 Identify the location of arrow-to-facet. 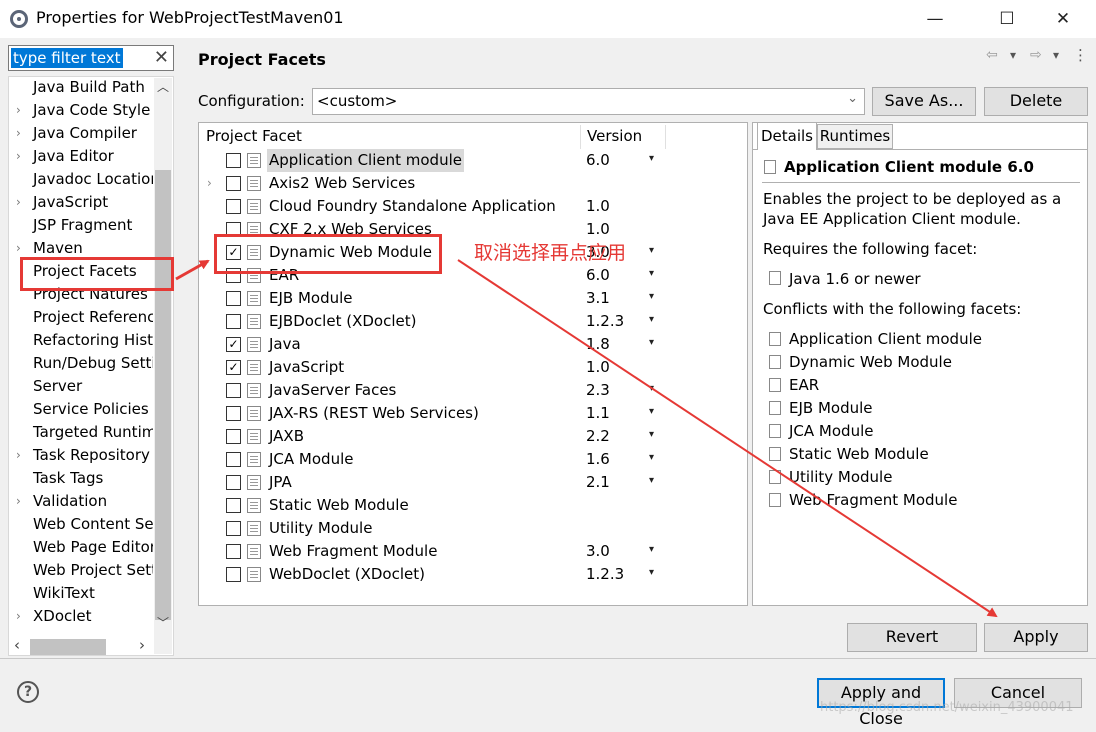
(192, 270).